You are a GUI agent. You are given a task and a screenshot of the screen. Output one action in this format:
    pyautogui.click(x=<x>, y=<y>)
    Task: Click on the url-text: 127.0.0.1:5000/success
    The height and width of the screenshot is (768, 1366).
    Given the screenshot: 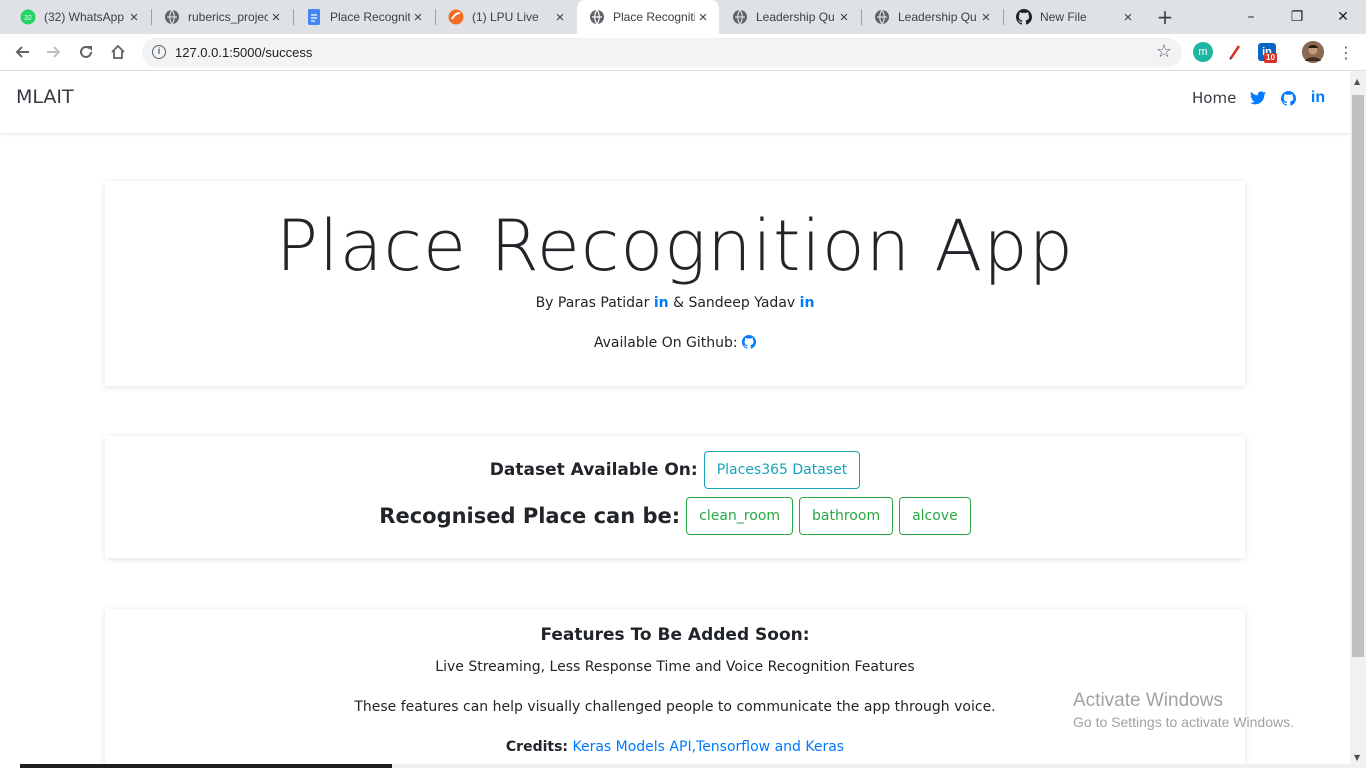 What is the action you would take?
    pyautogui.click(x=243, y=52)
    